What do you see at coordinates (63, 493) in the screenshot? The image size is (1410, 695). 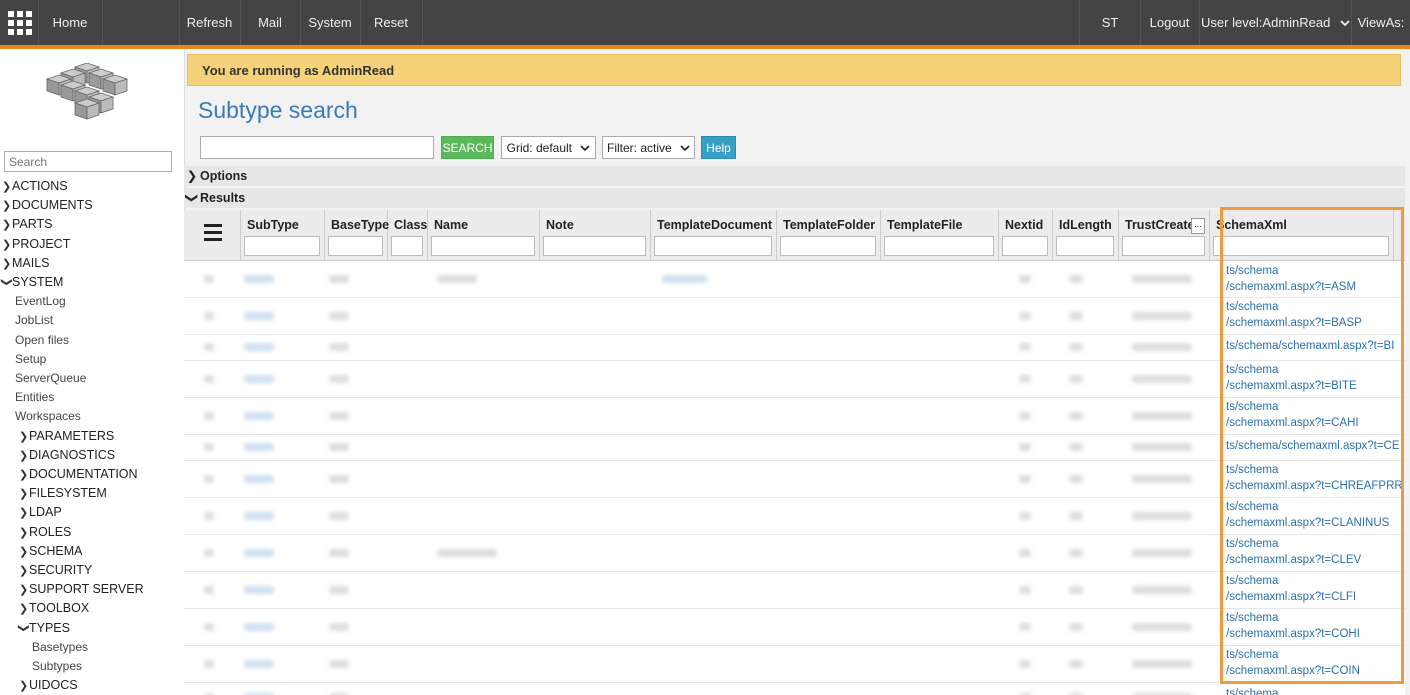 I see `sidebar-item-filesystem: ❯FILESYSTEM` at bounding box center [63, 493].